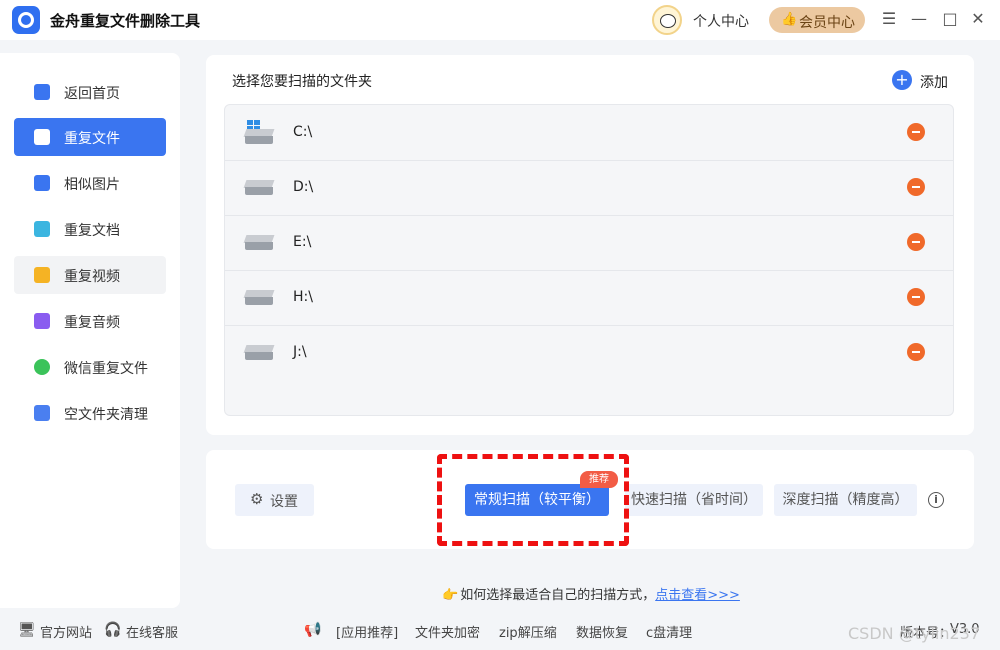 This screenshot has width=1000, height=650. What do you see at coordinates (303, 297) in the screenshot?
I see `drive-path: H:\` at bounding box center [303, 297].